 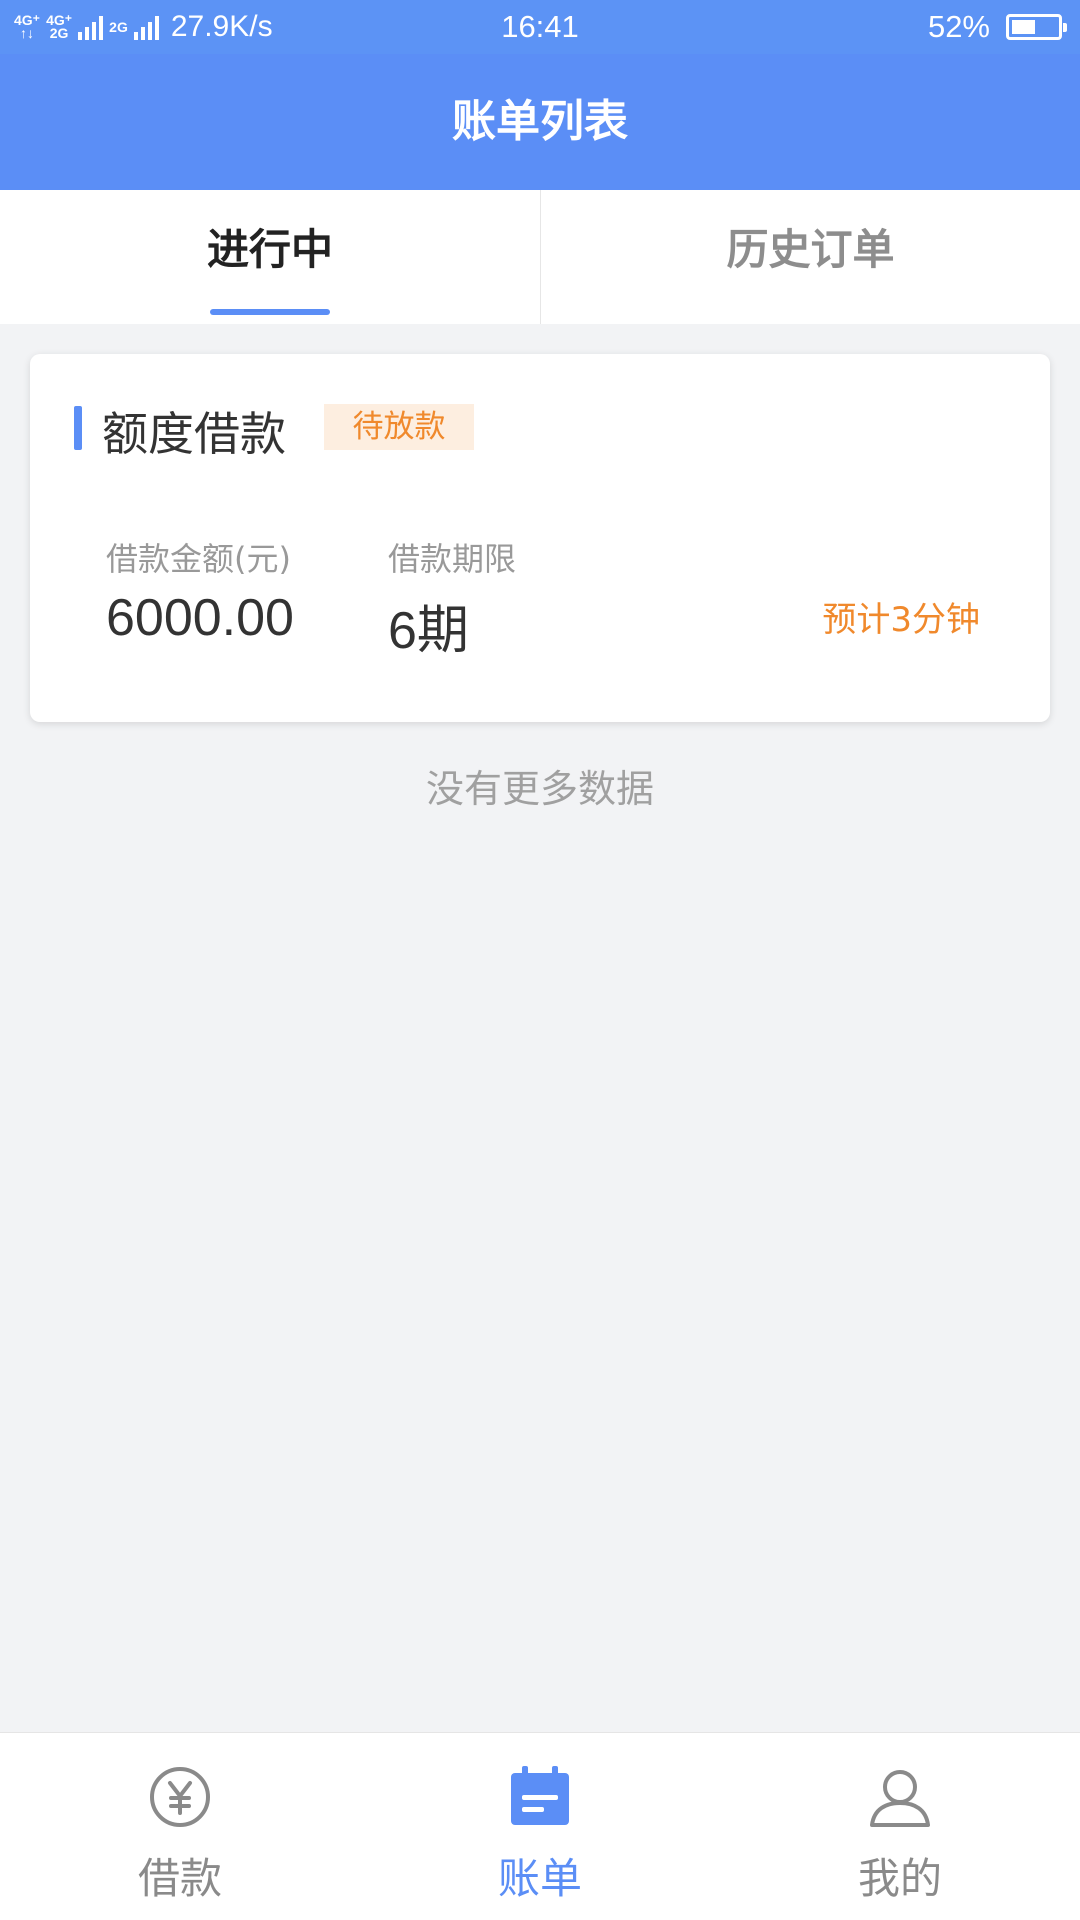 What do you see at coordinates (270, 312) in the screenshot?
I see `tab-active-indicator` at bounding box center [270, 312].